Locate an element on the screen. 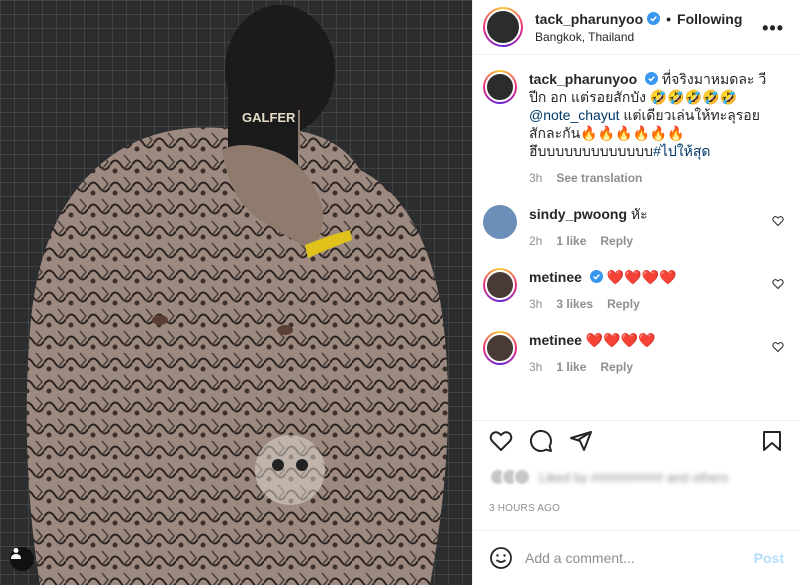 This screenshot has width=800, height=585. smiley-icon is located at coordinates (501, 558).